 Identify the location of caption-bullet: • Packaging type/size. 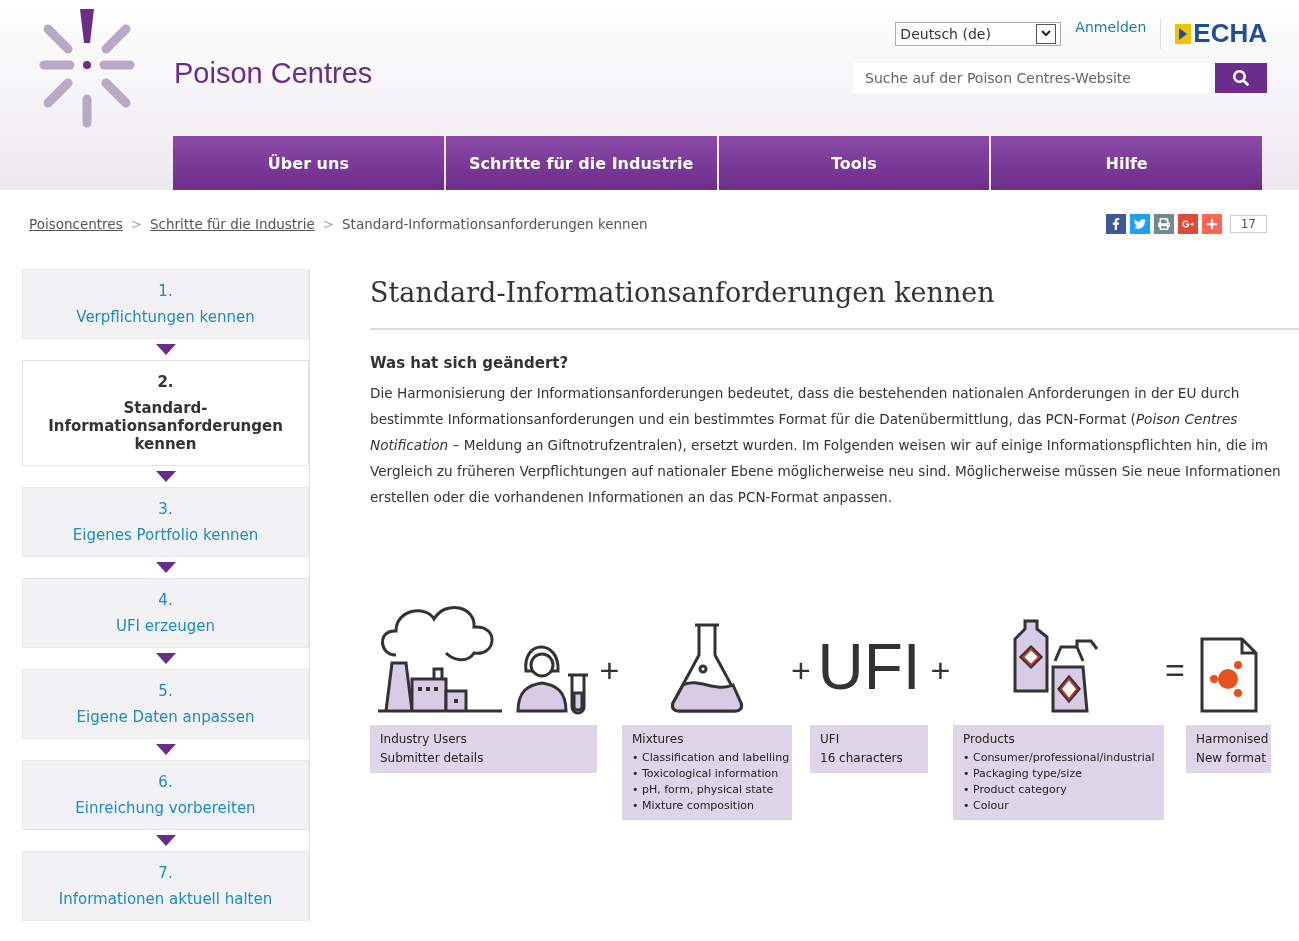
(1023, 774).